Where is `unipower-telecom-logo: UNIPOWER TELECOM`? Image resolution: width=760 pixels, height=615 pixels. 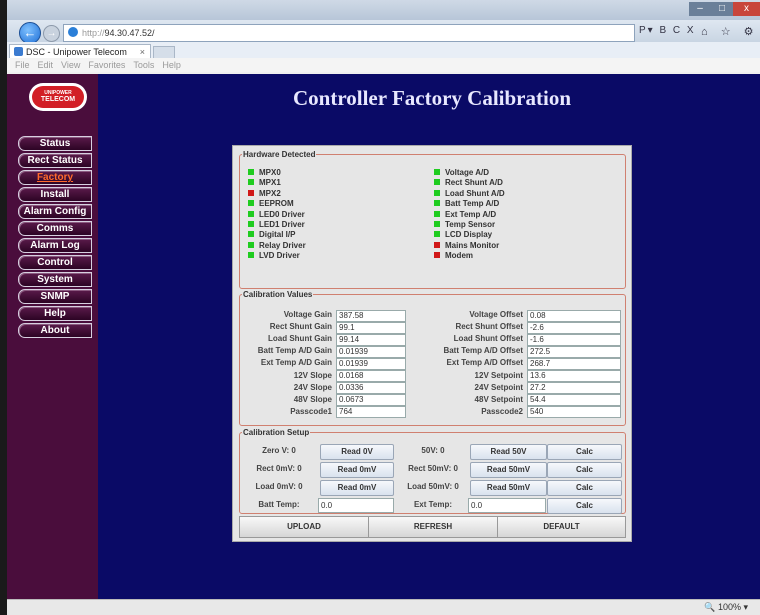 unipower-telecom-logo: UNIPOWER TELECOM is located at coordinates (58, 97).